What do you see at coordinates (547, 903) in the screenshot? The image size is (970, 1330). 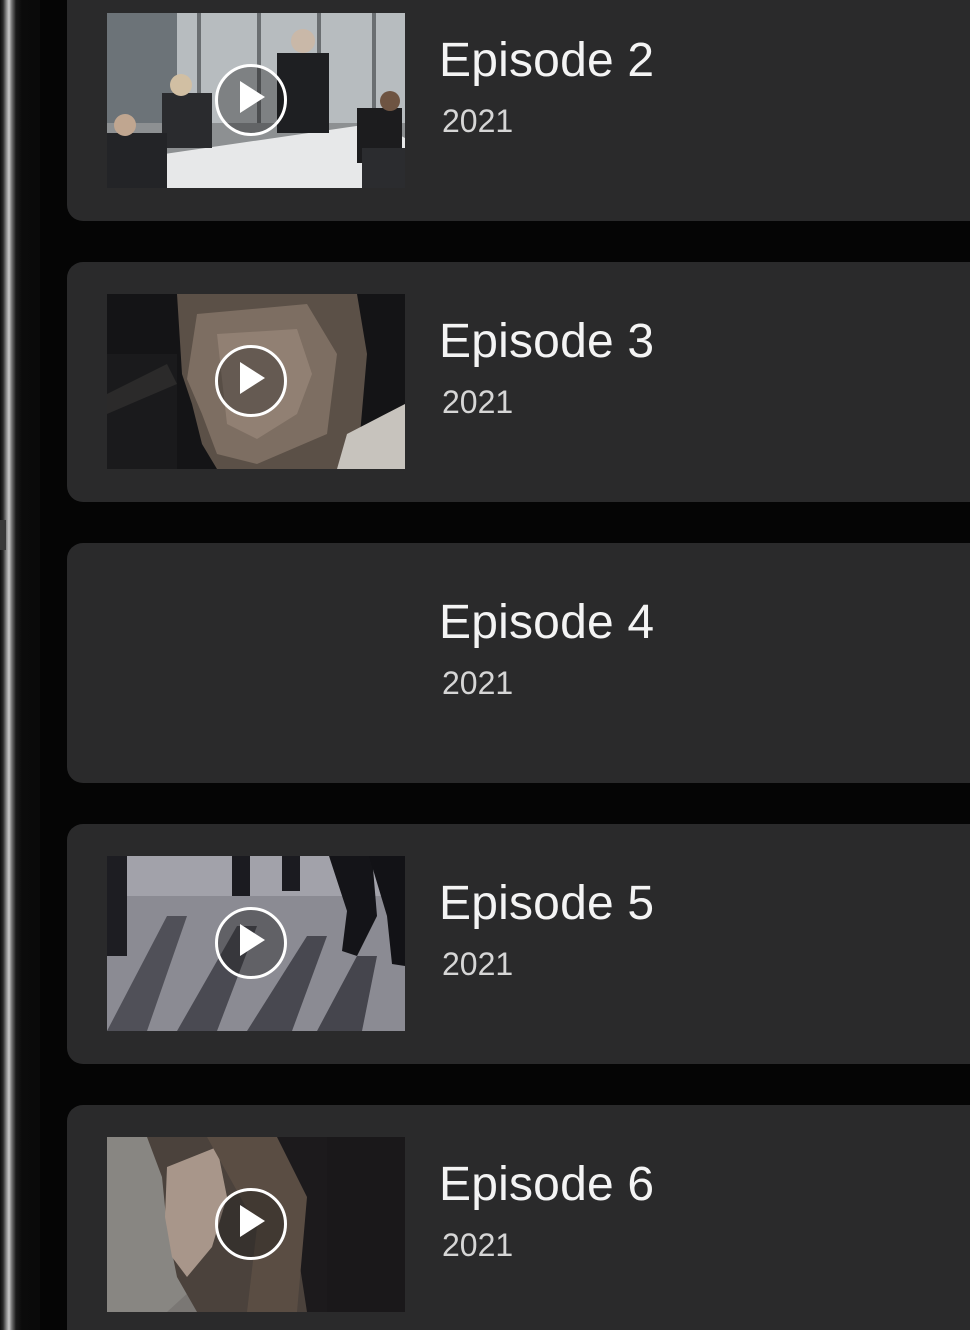 I see `episode-title: Episode 5` at bounding box center [547, 903].